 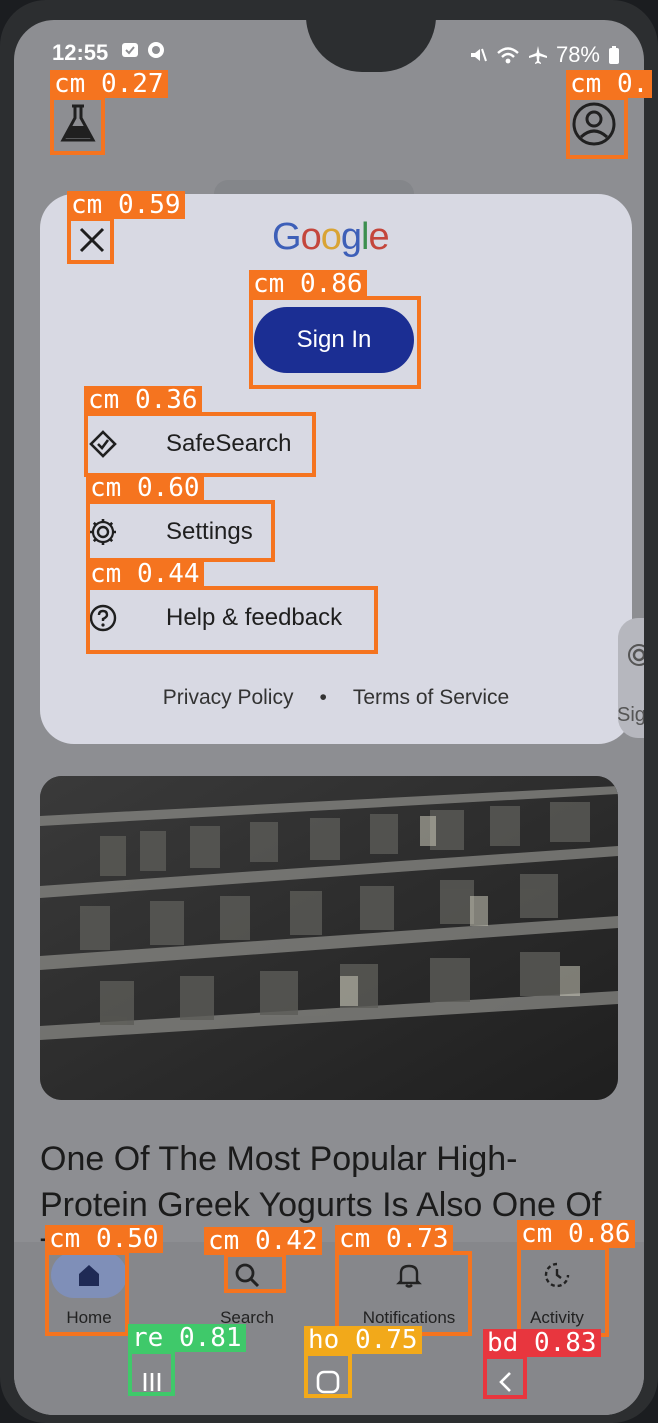 I want to click on detection-box: cm 0.50, so click(x=104, y=1280).